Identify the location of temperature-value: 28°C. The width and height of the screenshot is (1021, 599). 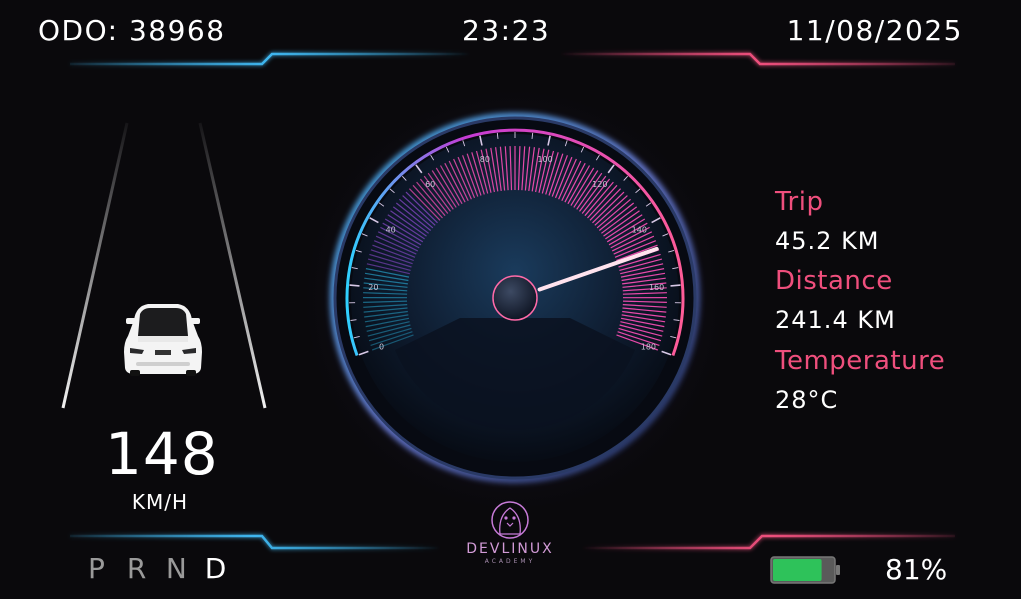
(807, 400).